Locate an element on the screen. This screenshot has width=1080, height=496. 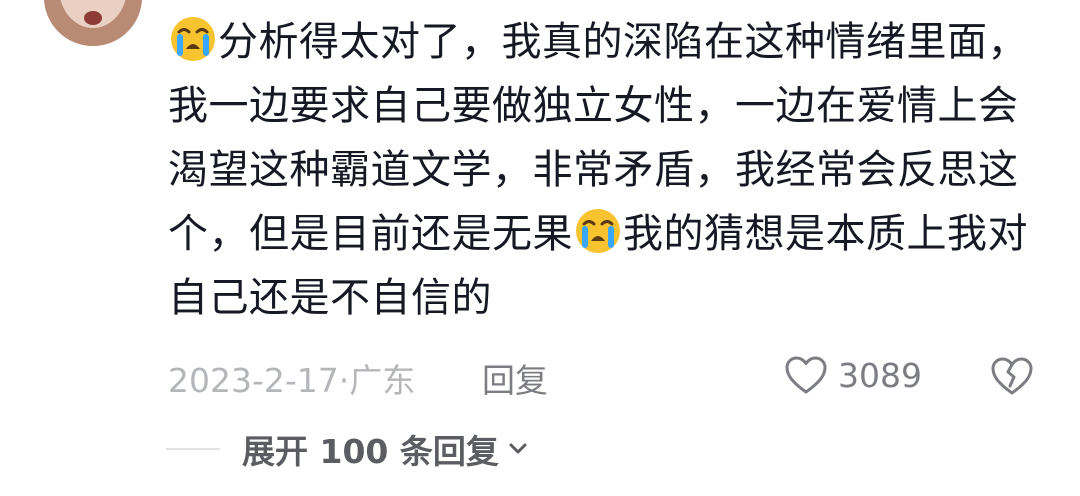
broken-heart-icon is located at coordinates (1012, 376).